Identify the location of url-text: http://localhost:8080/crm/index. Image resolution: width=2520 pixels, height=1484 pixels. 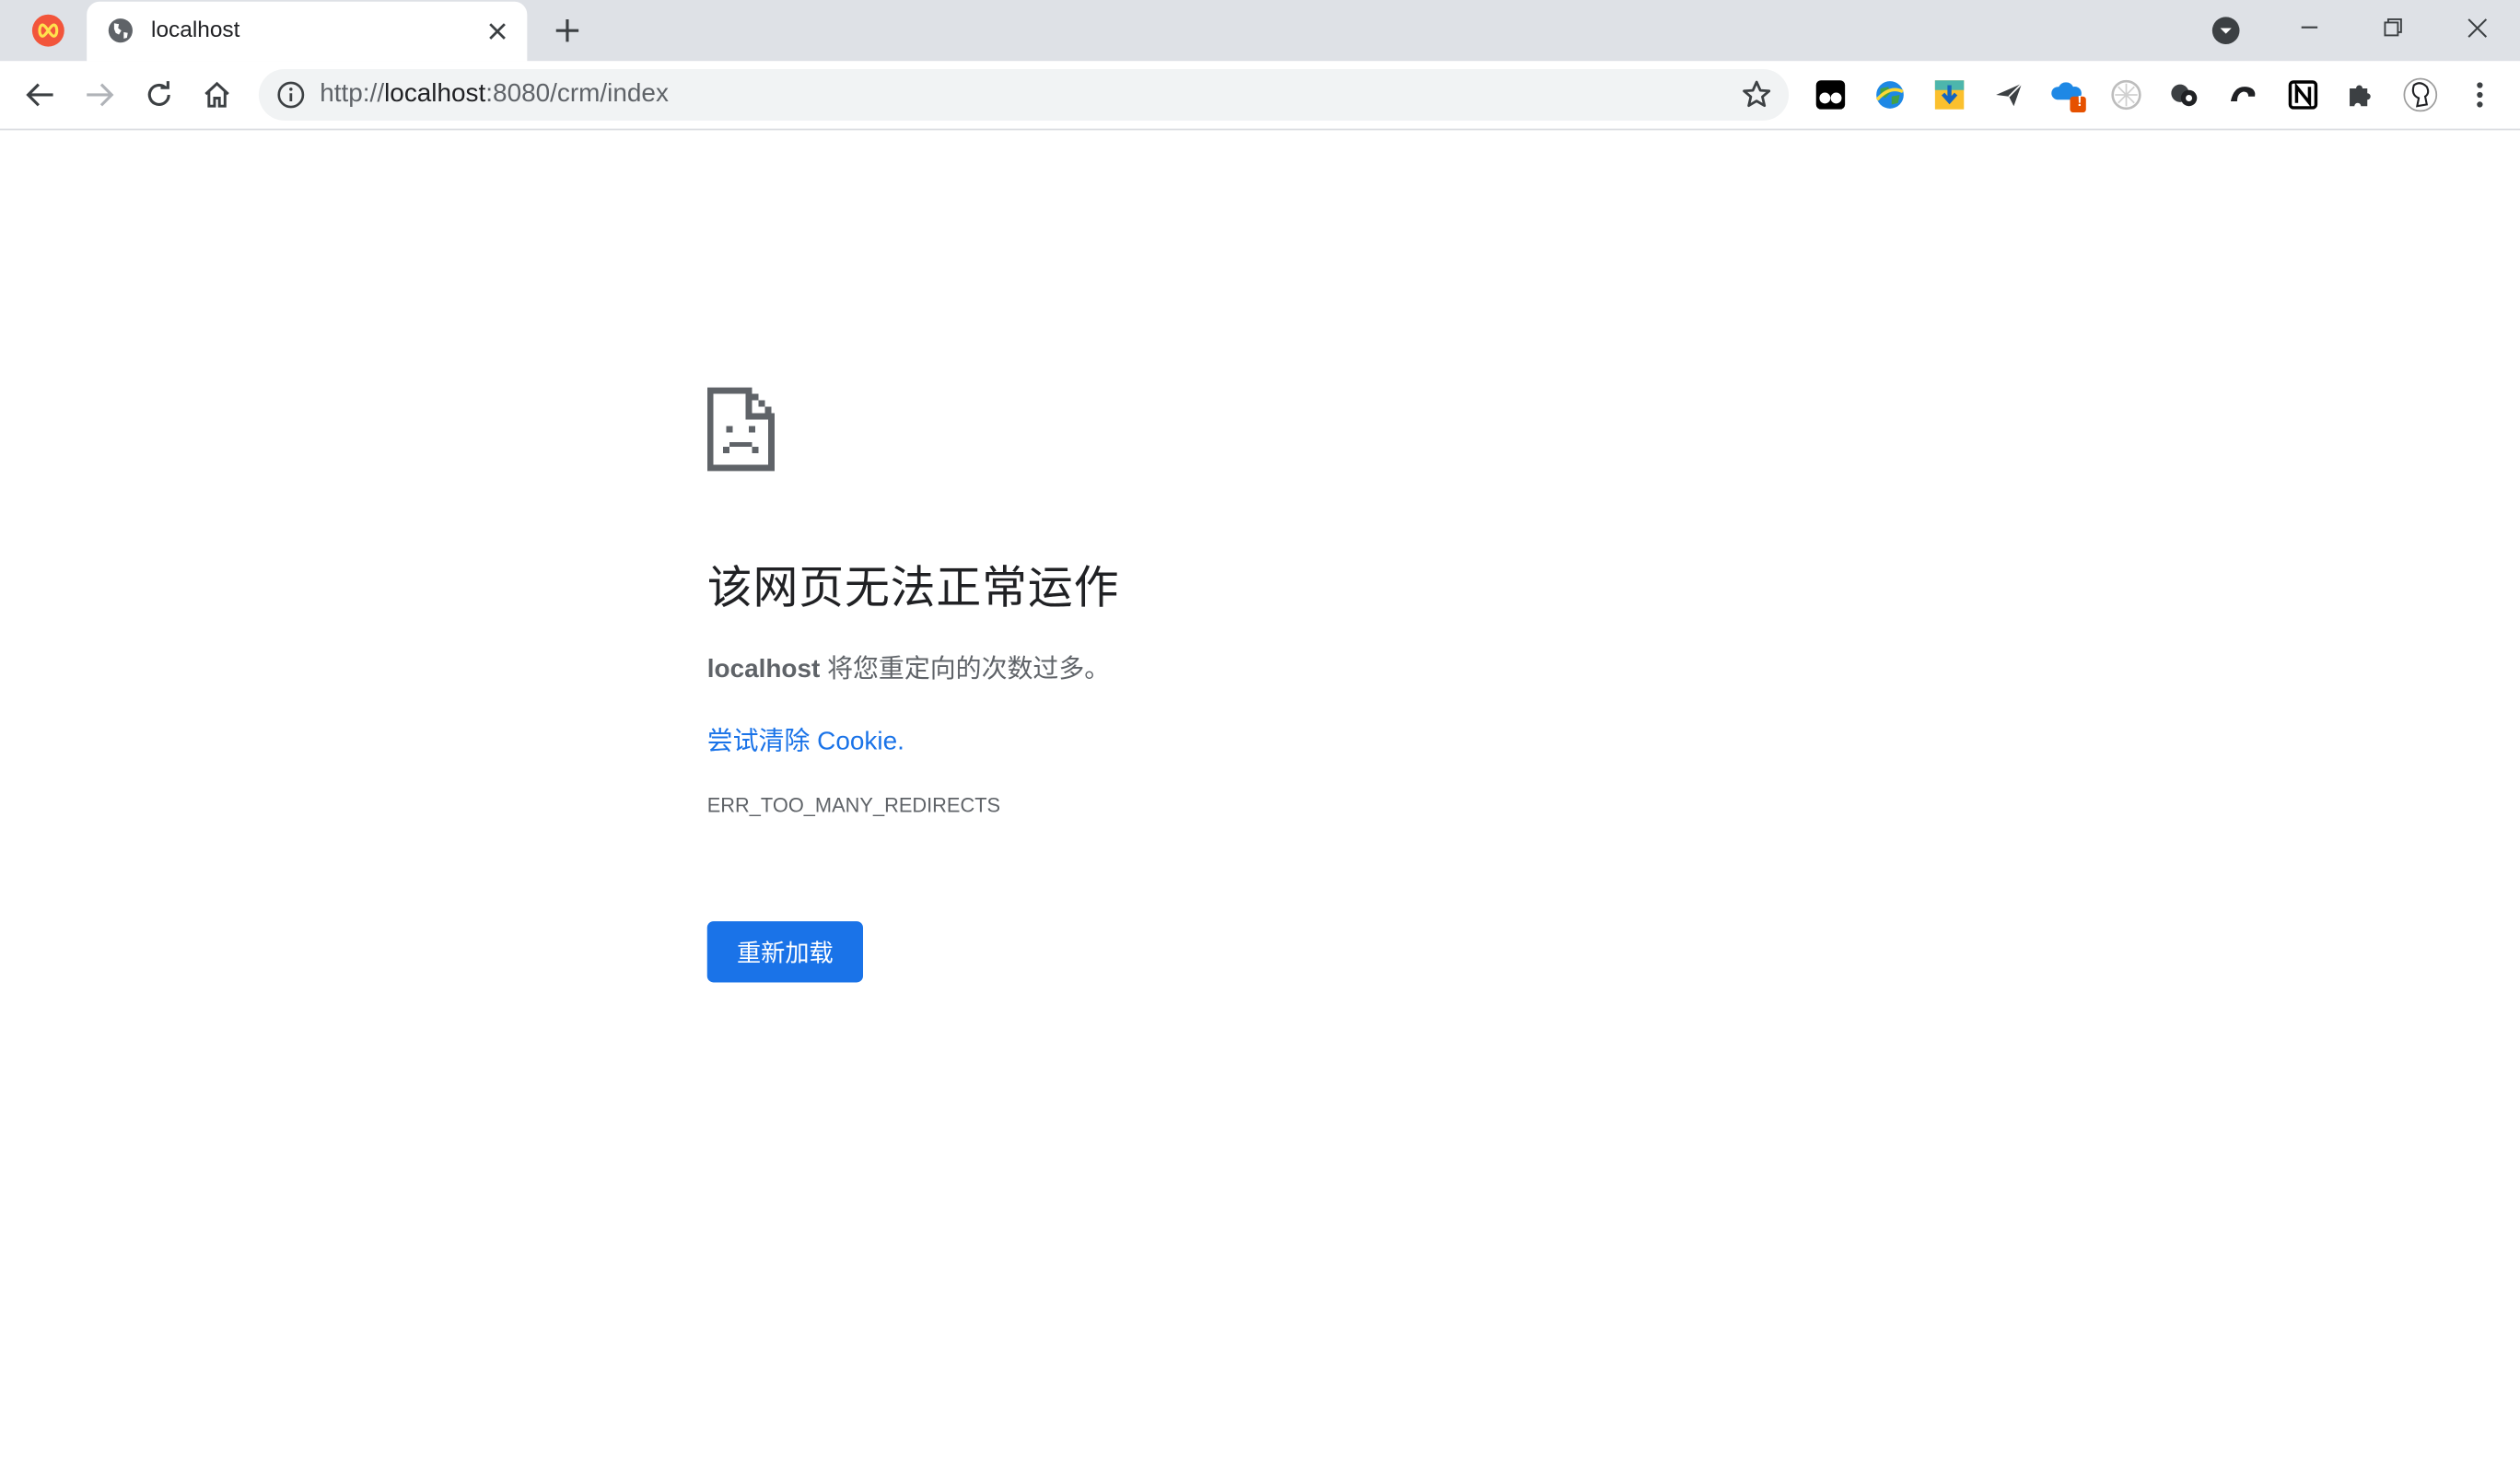
(494, 94).